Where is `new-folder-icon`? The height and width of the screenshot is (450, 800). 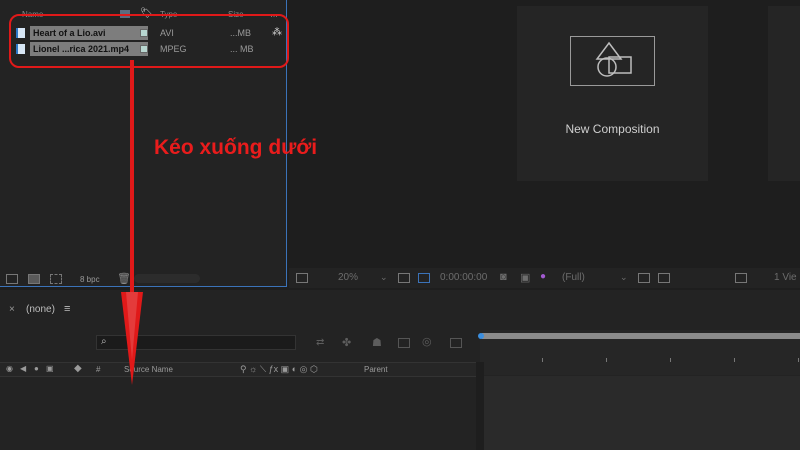
new-folder-icon is located at coordinates (34, 279).